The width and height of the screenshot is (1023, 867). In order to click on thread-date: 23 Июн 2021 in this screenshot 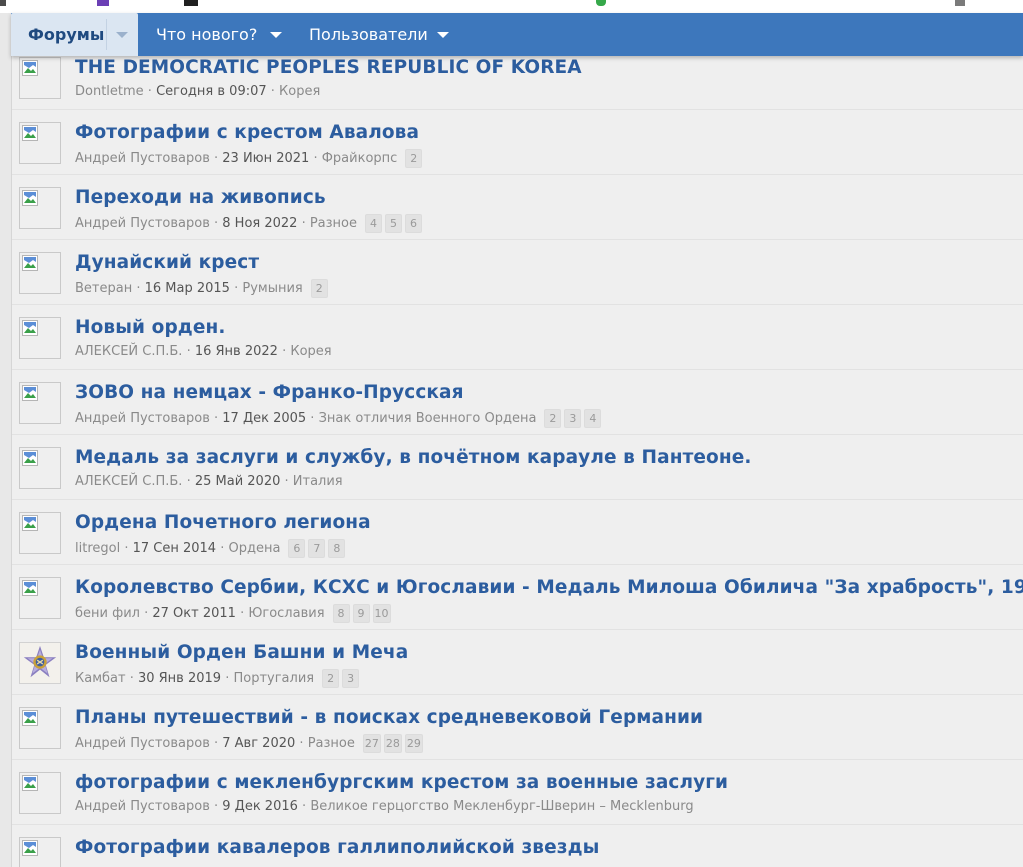, I will do `click(265, 158)`.